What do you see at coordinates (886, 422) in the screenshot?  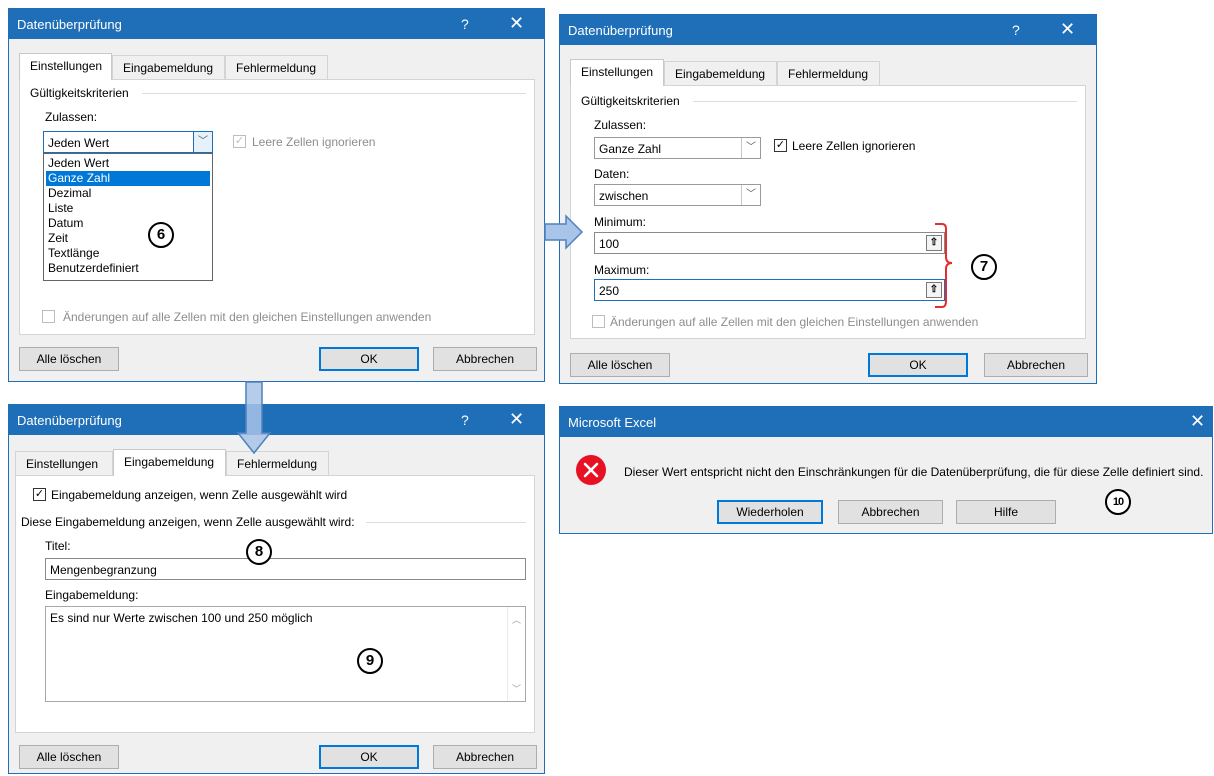 I see `title-bar: Microsoft Excel ✕` at bounding box center [886, 422].